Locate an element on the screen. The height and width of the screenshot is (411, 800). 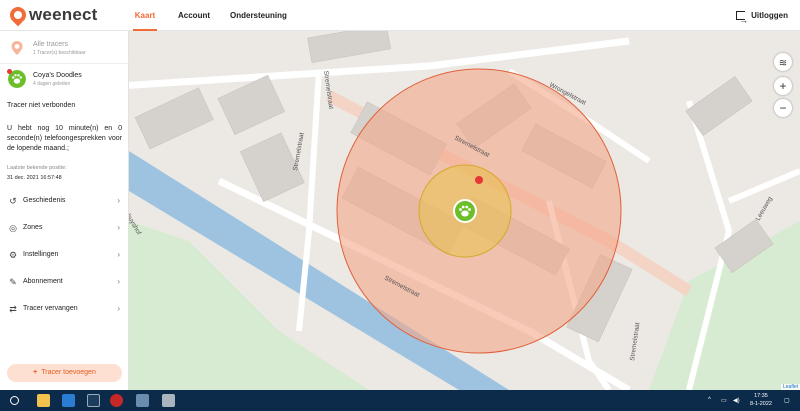
tracer-item-coyas-doodles: Coya's Doodles 4 dagen geleden is located at coordinates (64, 79).